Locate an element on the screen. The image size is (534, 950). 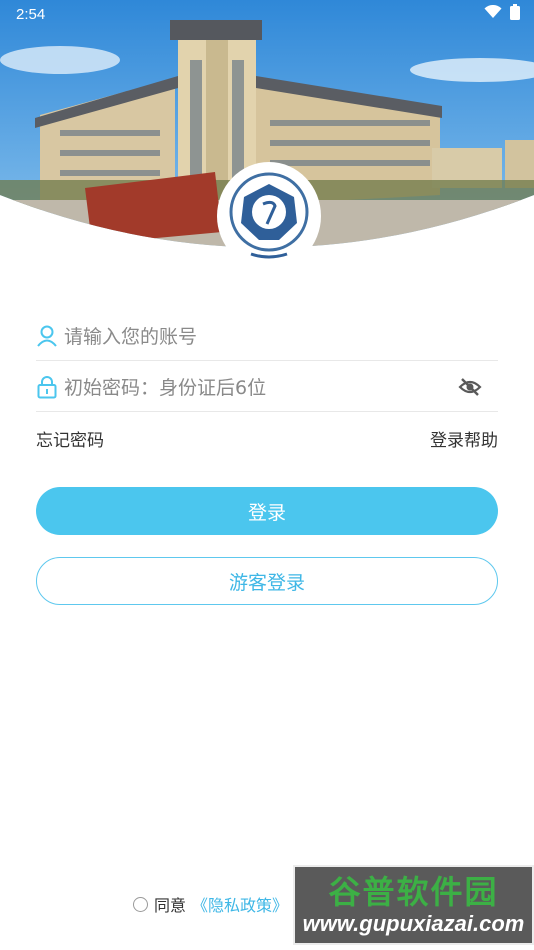
account-input: 请输入您的账号 is located at coordinates (281, 335).